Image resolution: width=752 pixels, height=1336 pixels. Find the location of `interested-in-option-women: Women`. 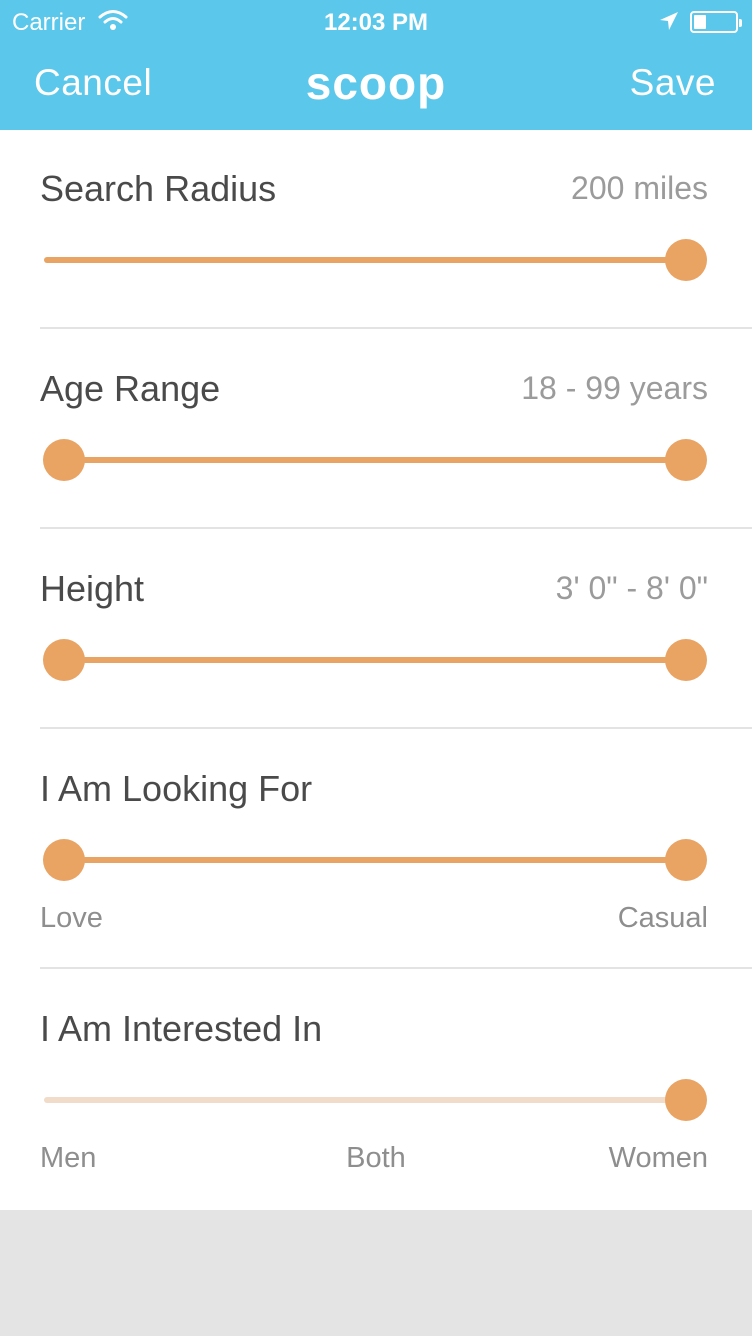

interested-in-option-women: Women is located at coordinates (658, 1158).